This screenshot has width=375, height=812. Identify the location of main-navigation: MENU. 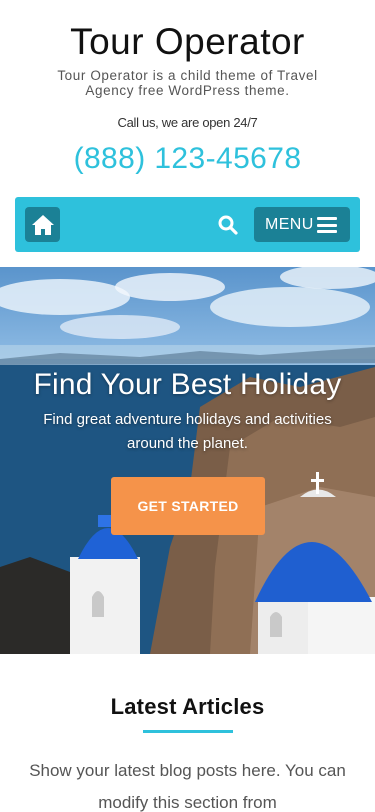
(187, 224).